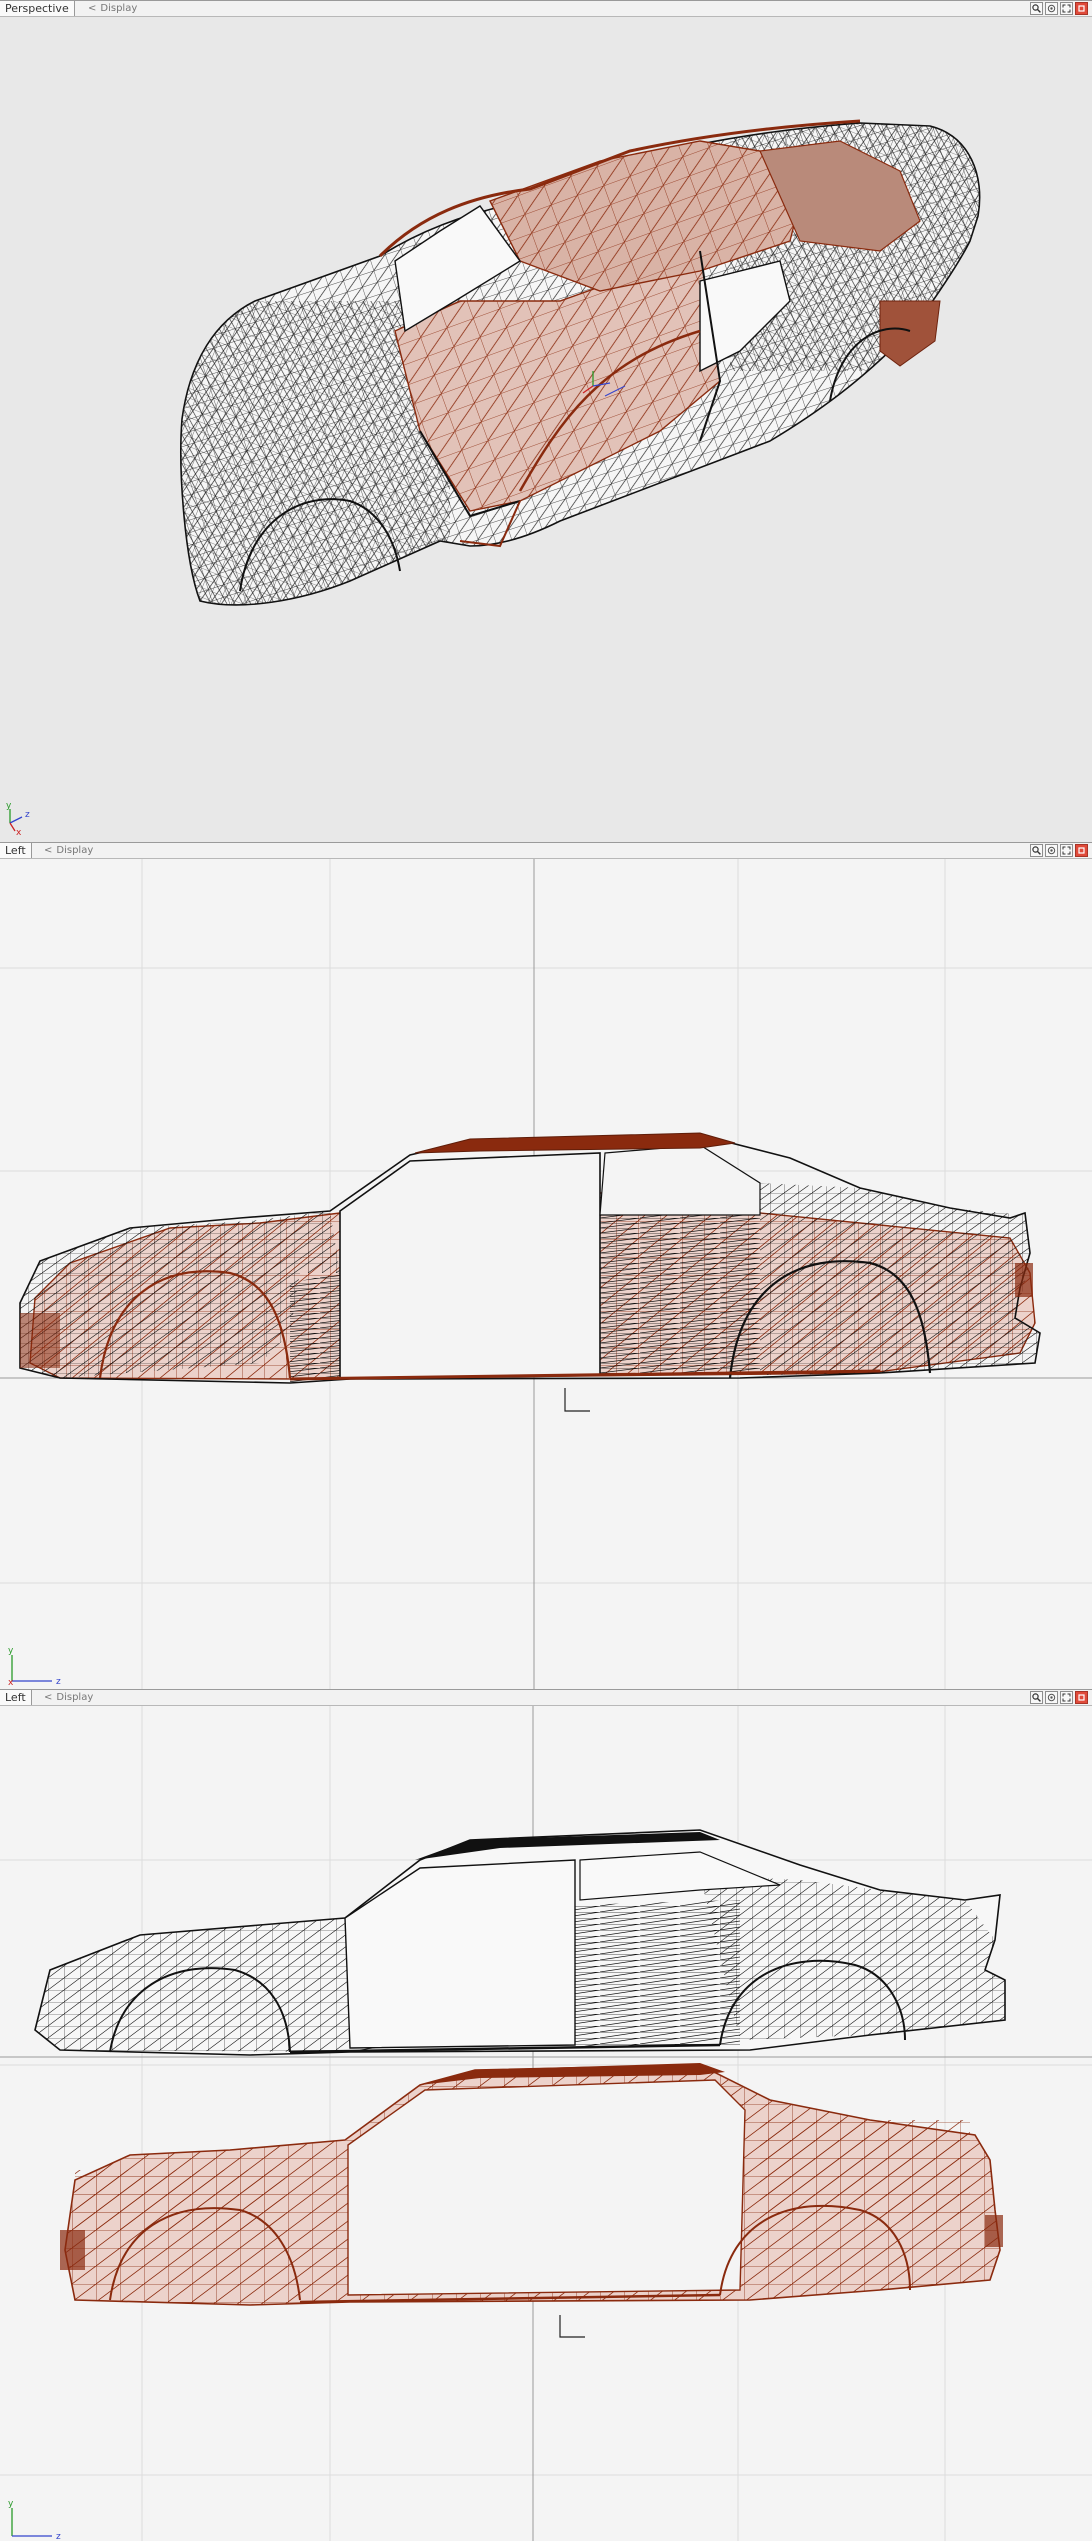 This screenshot has width=1092, height=2541. What do you see at coordinates (580, 362) in the screenshot?
I see `perspective-scene` at bounding box center [580, 362].